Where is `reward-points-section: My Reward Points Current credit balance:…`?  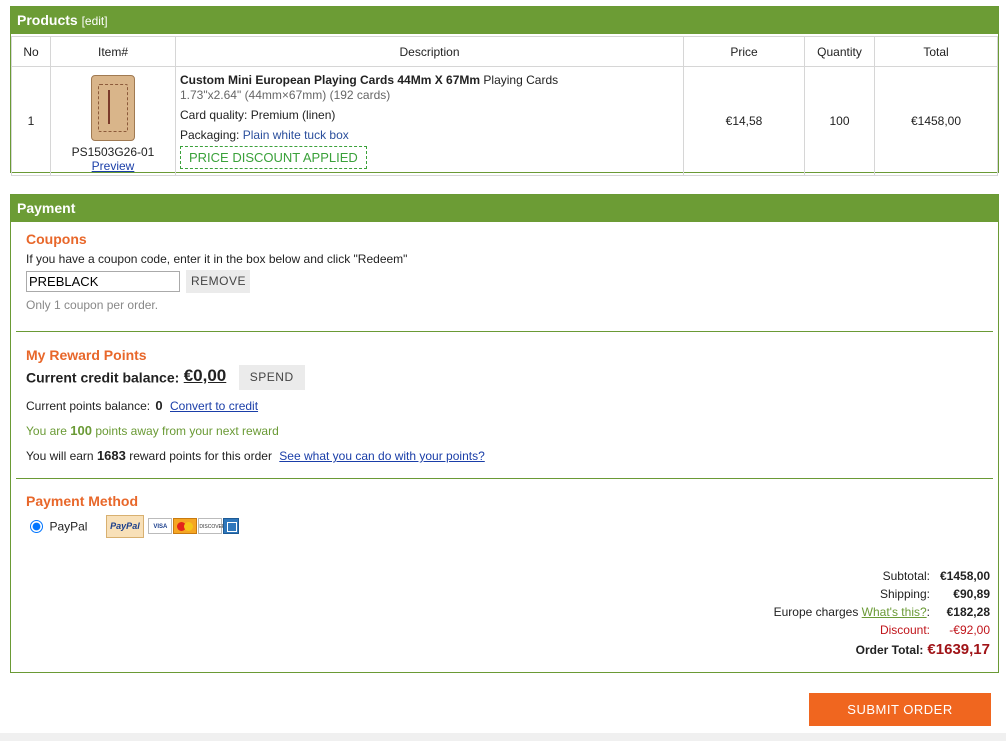 reward-points-section: My Reward Points Current credit balance:… is located at coordinates (476, 405).